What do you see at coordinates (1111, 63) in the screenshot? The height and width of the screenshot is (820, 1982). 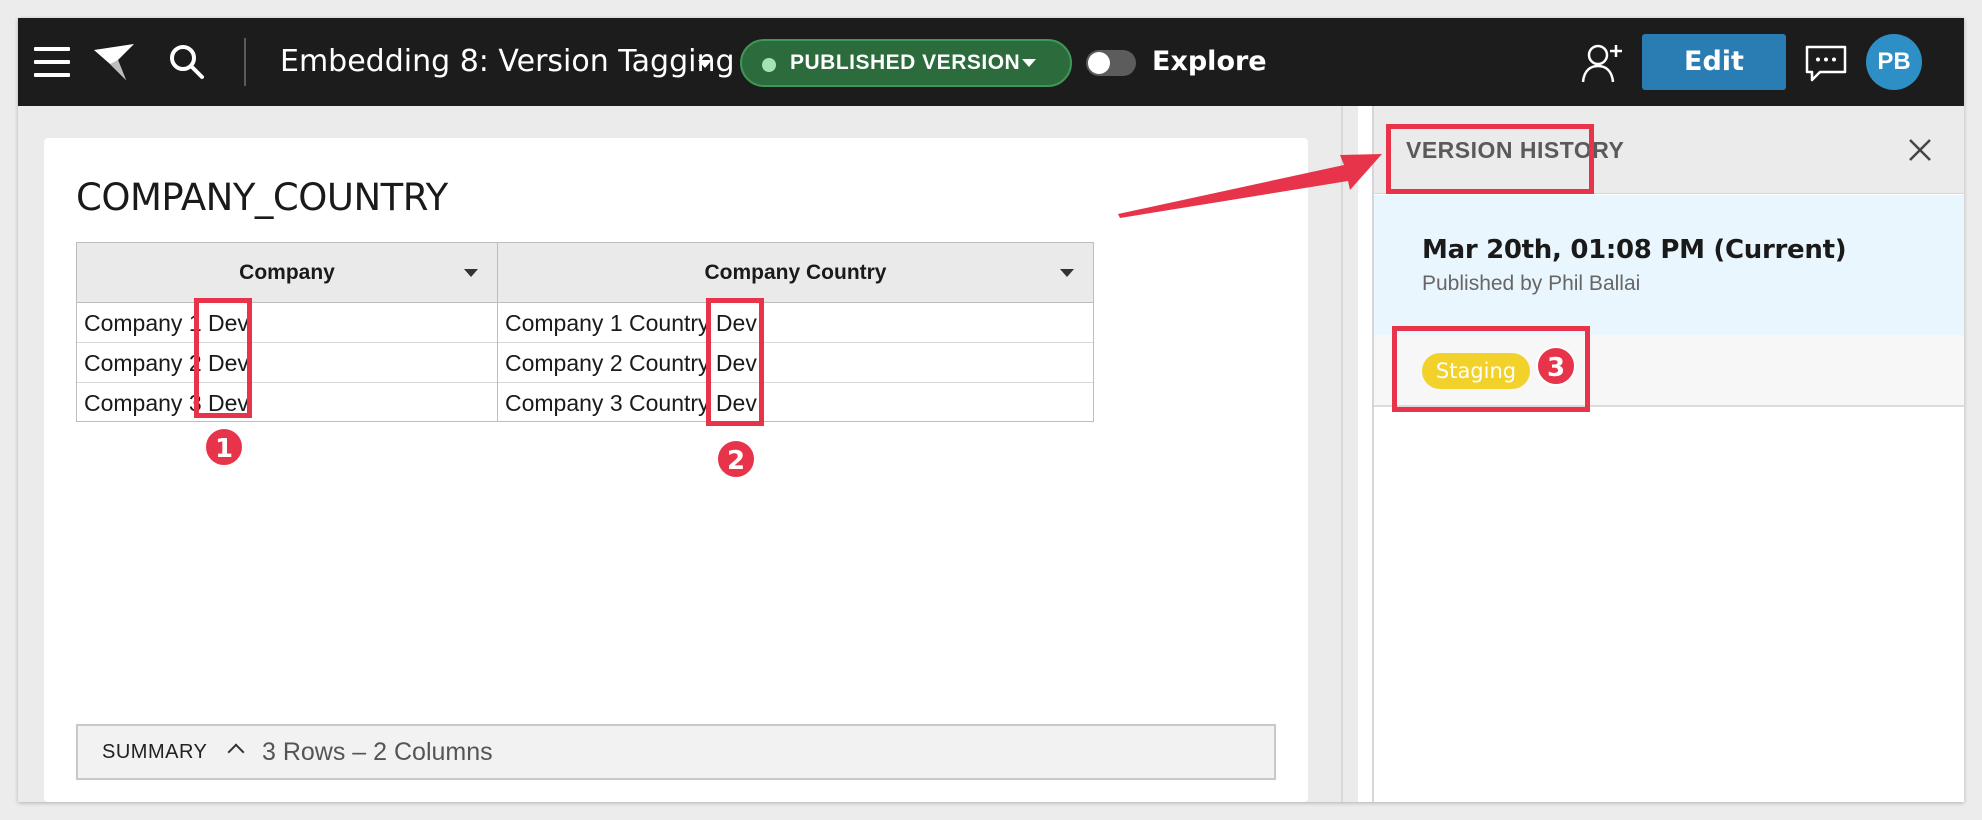 I see `explore-toggle` at bounding box center [1111, 63].